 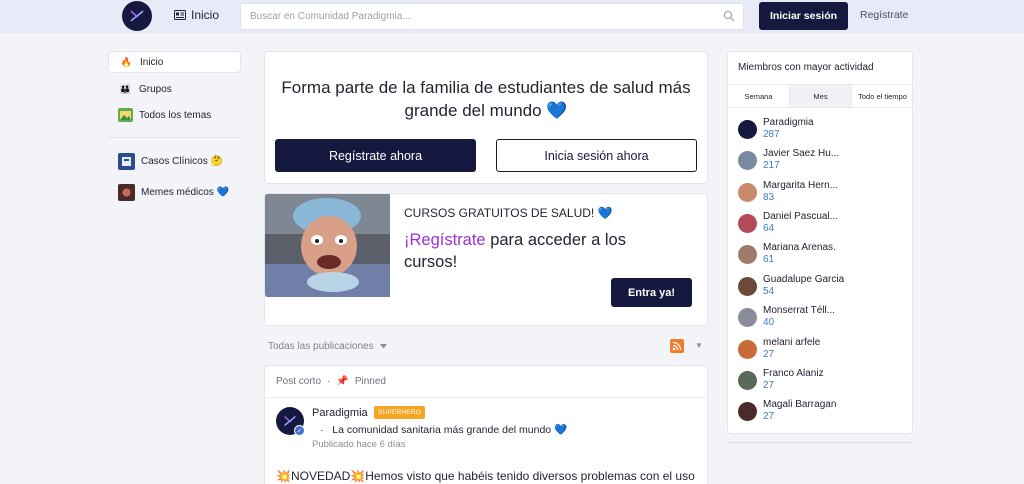 I want to click on rss-dropdown-icon: ▼, so click(x=699, y=345).